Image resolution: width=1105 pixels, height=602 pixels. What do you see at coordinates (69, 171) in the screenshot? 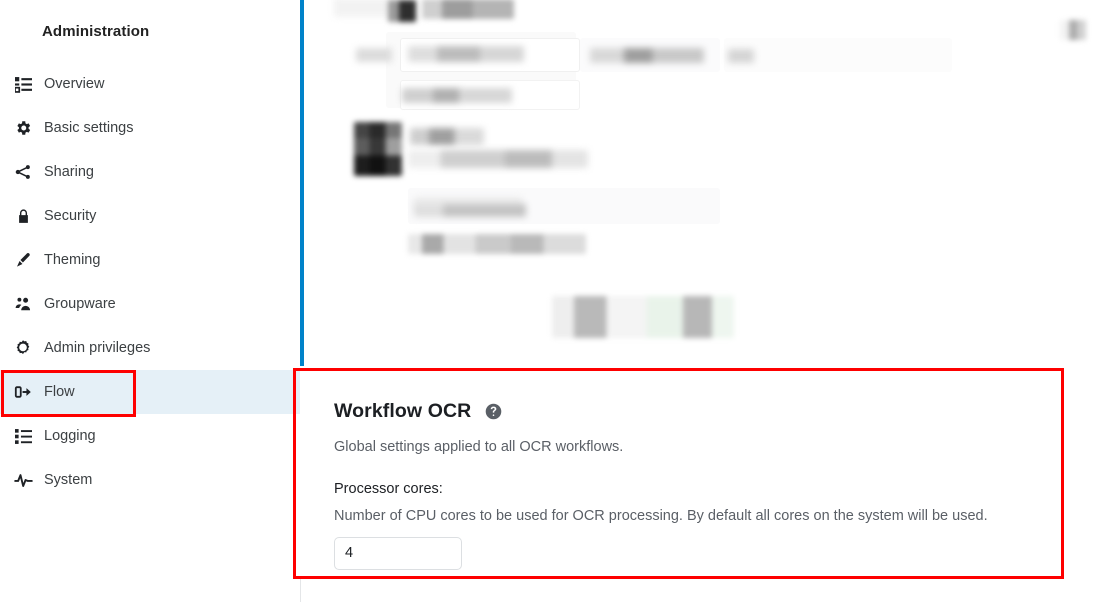
I see `sidebar-item-label: Sharing` at bounding box center [69, 171].